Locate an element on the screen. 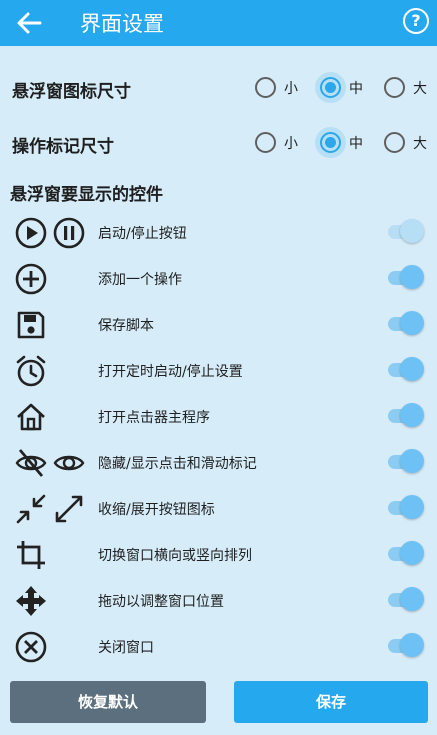  control-item-visibility: 隐藏/显示点击和滑动标记 is located at coordinates (218, 462).